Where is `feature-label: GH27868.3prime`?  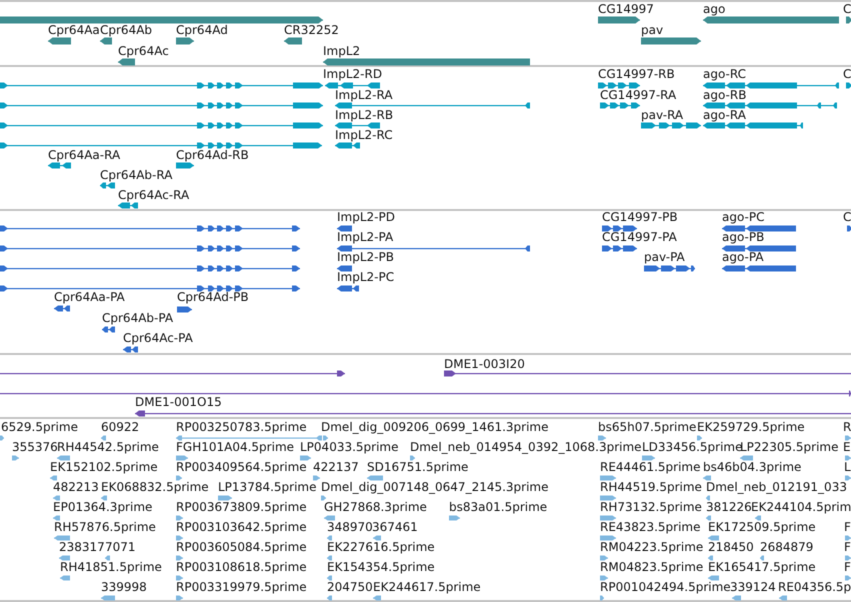
feature-label: GH27868.3prime is located at coordinates (375, 507).